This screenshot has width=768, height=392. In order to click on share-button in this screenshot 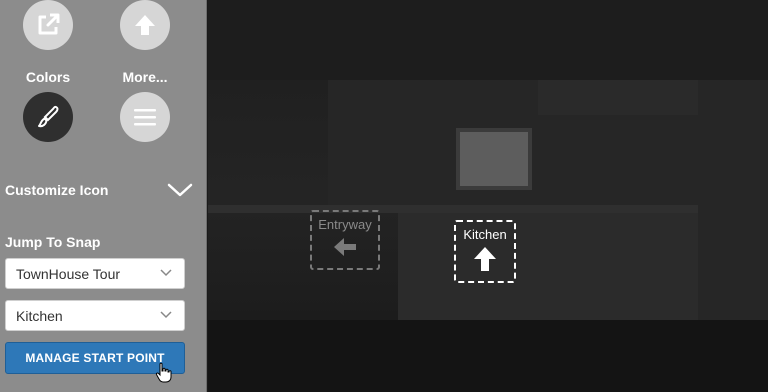, I will do `click(48, 25)`.